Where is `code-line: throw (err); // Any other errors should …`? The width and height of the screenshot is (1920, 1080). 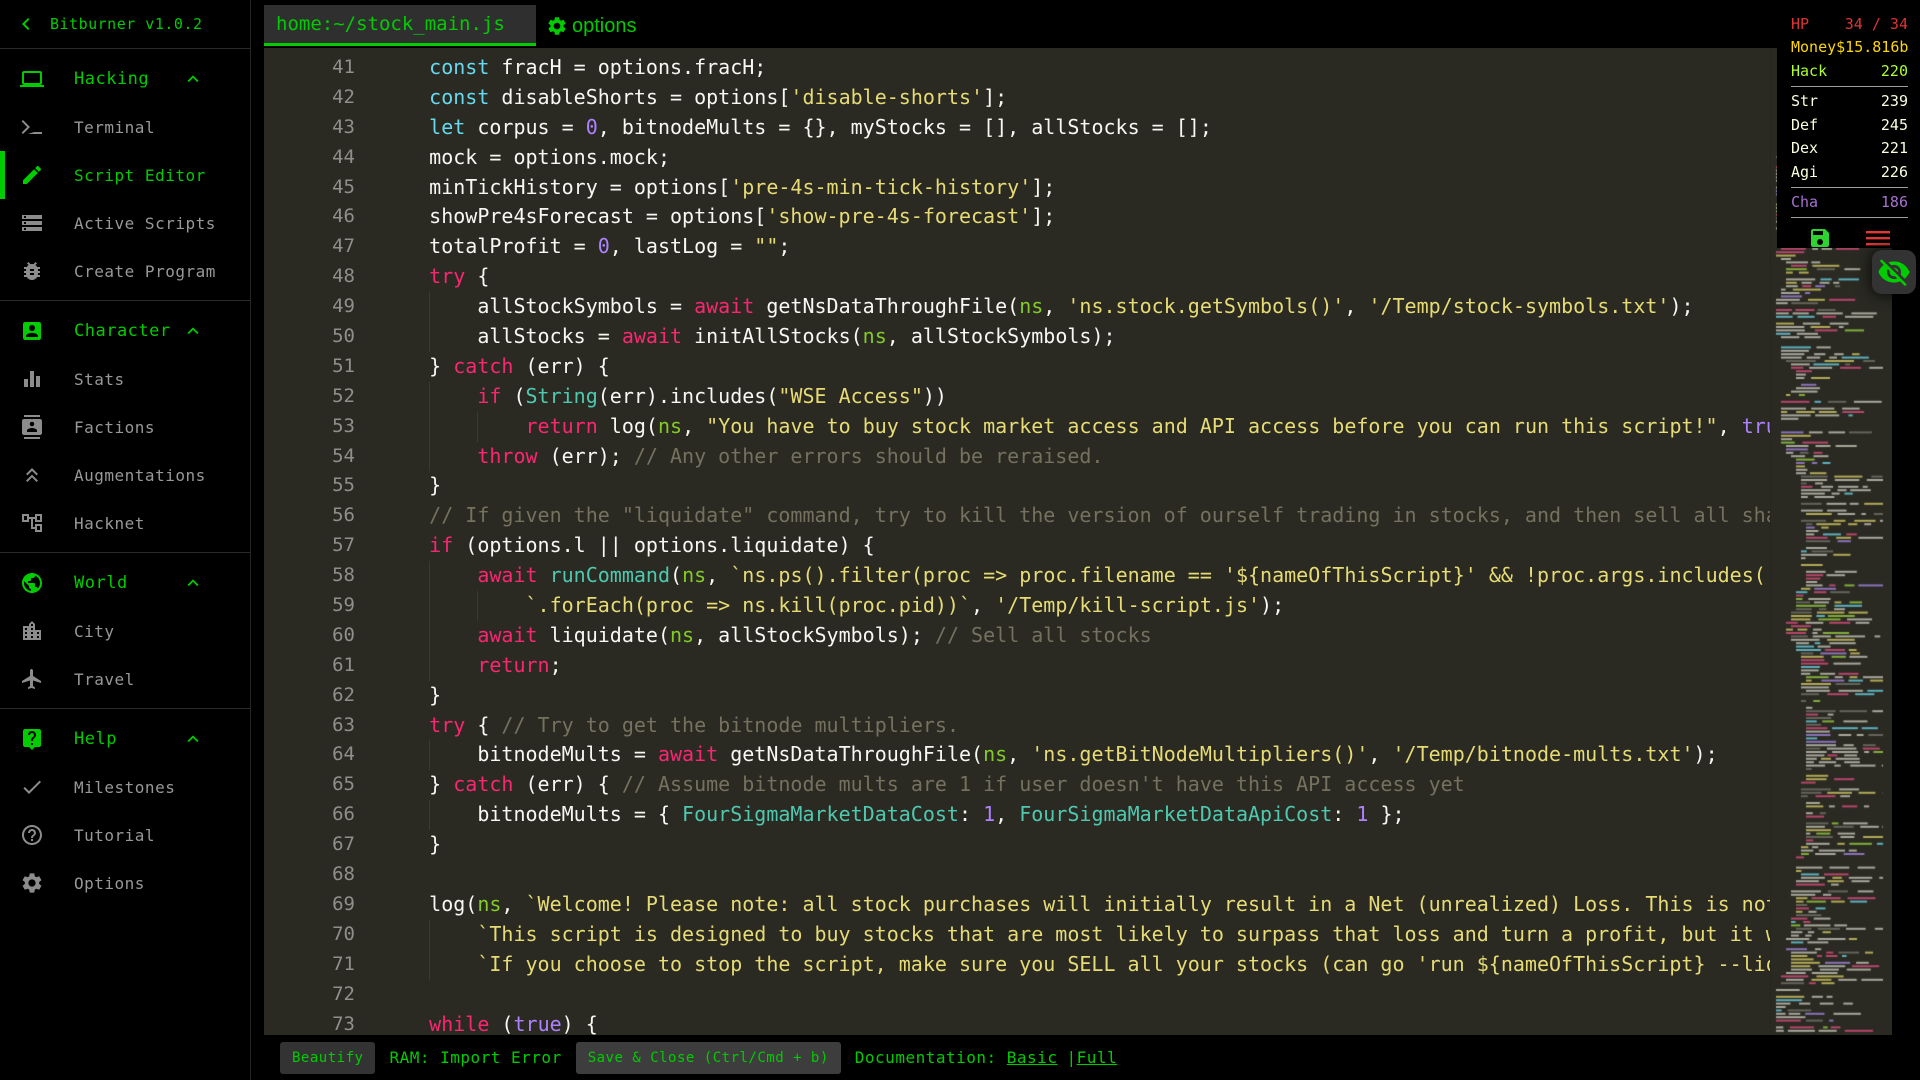 code-line: throw (err); // Any other errors should … is located at coordinates (1075, 456).